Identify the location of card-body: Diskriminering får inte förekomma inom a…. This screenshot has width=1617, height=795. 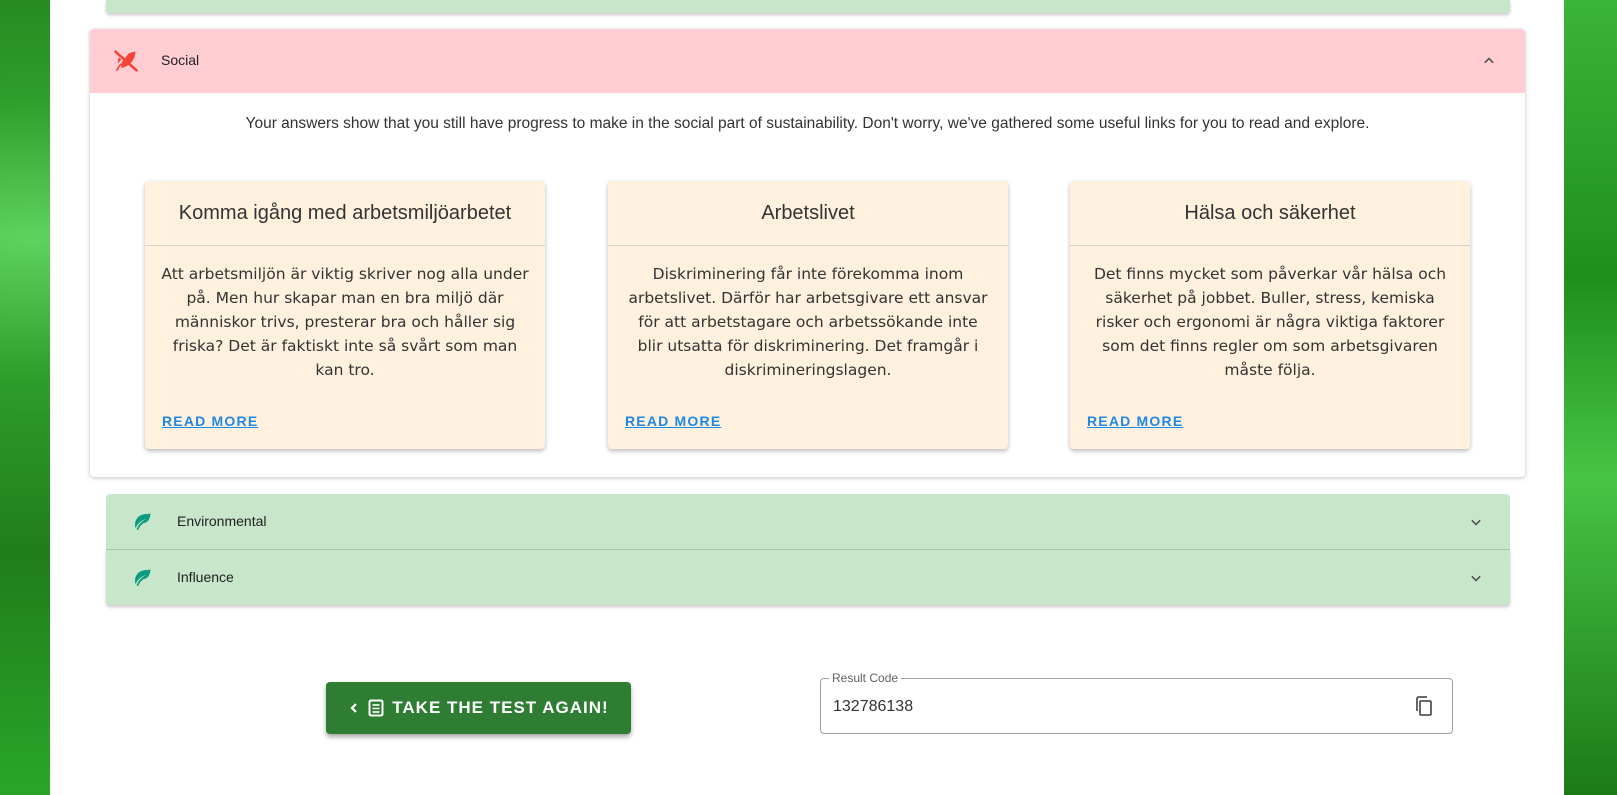
(808, 322).